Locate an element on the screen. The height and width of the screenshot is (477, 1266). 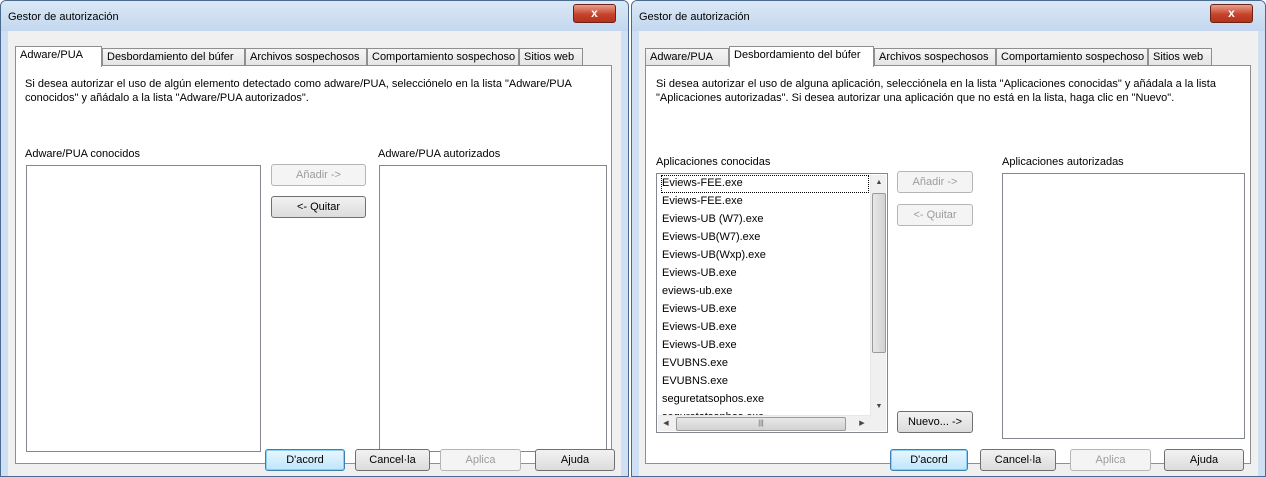
known-list-label: Adware/PUA conocidos is located at coordinates (82, 154).